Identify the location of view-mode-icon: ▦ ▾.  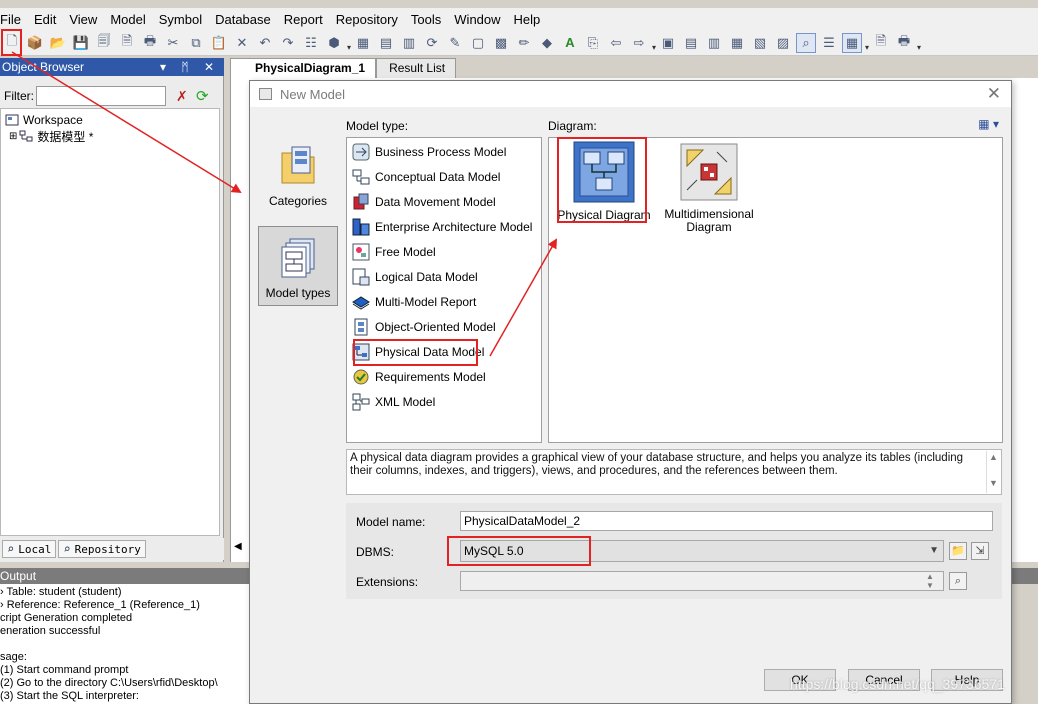
(988, 124).